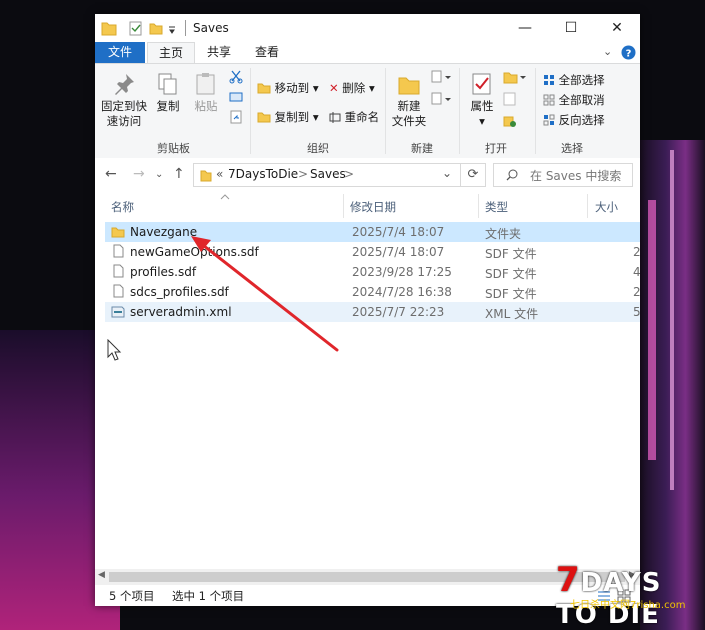  What do you see at coordinates (132, 596) in the screenshot?
I see `item-count: 5 个项目` at bounding box center [132, 596].